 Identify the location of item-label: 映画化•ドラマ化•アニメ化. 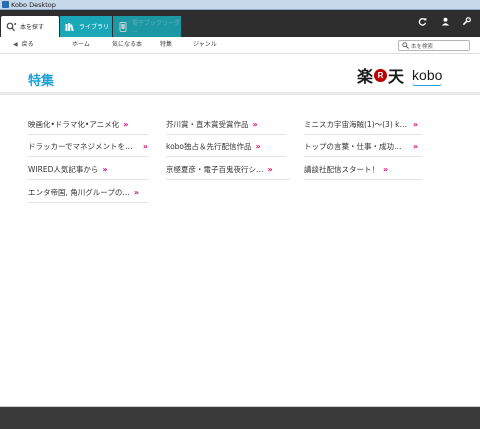
(74, 124).